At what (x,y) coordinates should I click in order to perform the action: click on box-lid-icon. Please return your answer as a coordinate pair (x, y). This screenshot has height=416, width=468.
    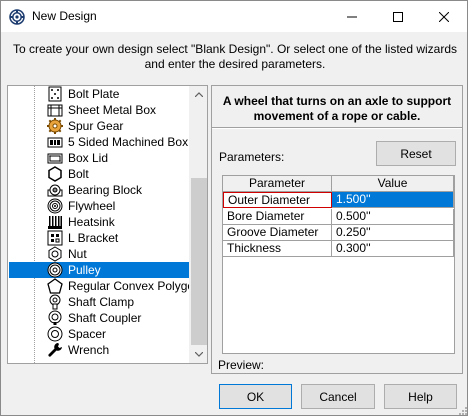
    Looking at the image, I should click on (55, 158).